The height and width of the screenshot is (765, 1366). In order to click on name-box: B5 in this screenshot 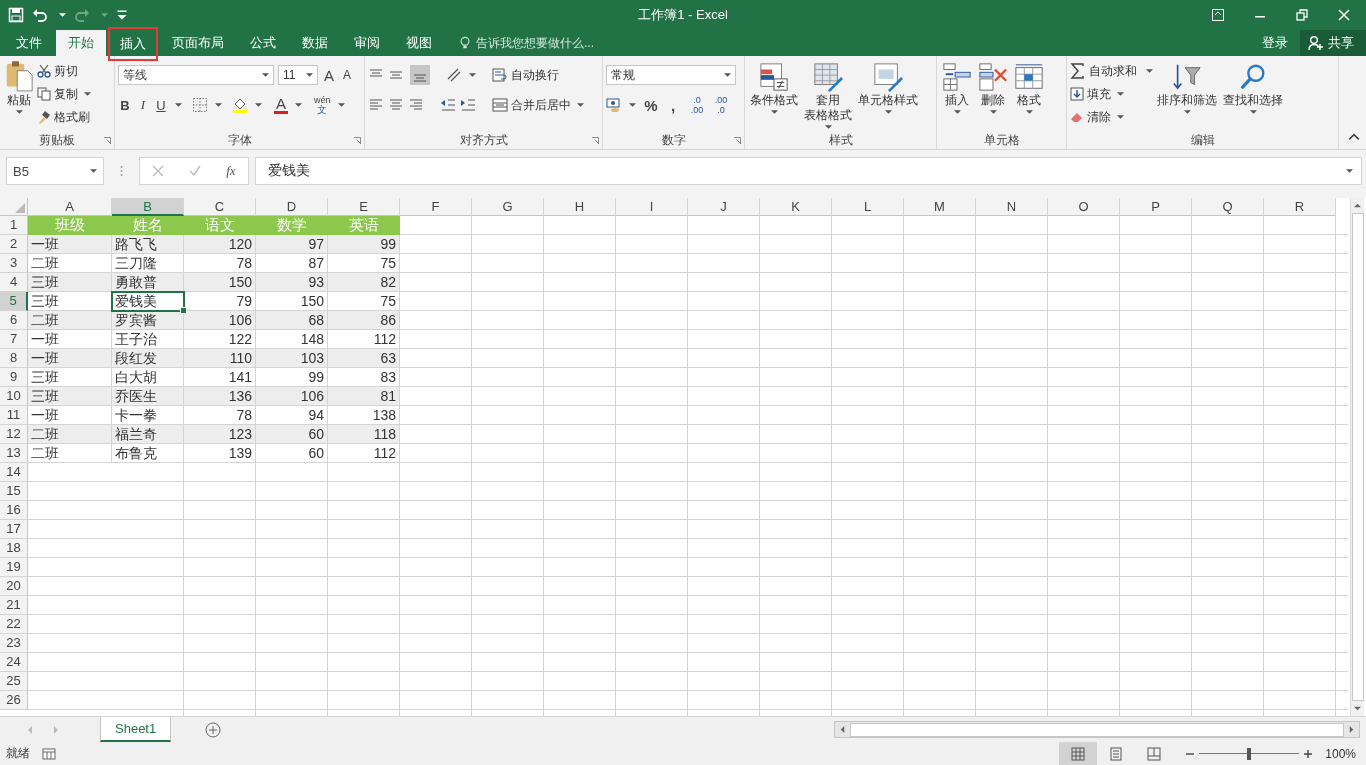, I will do `click(55, 171)`.